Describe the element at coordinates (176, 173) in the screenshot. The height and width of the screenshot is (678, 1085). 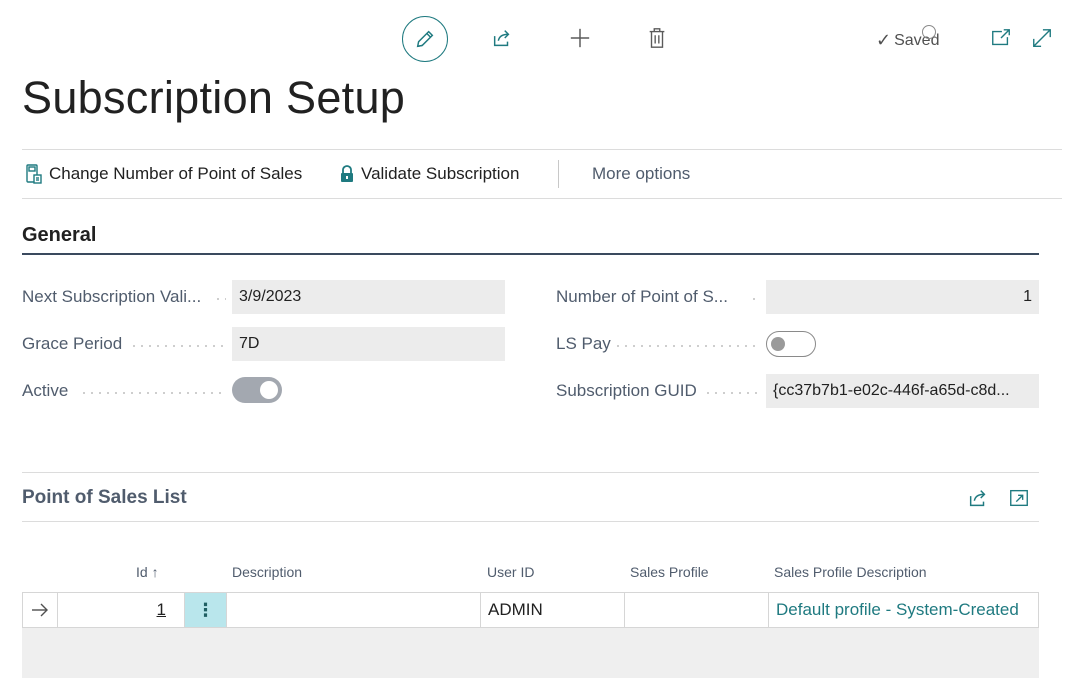
I see `change-number-pos-label: Change Number of Point of Sales` at that location.